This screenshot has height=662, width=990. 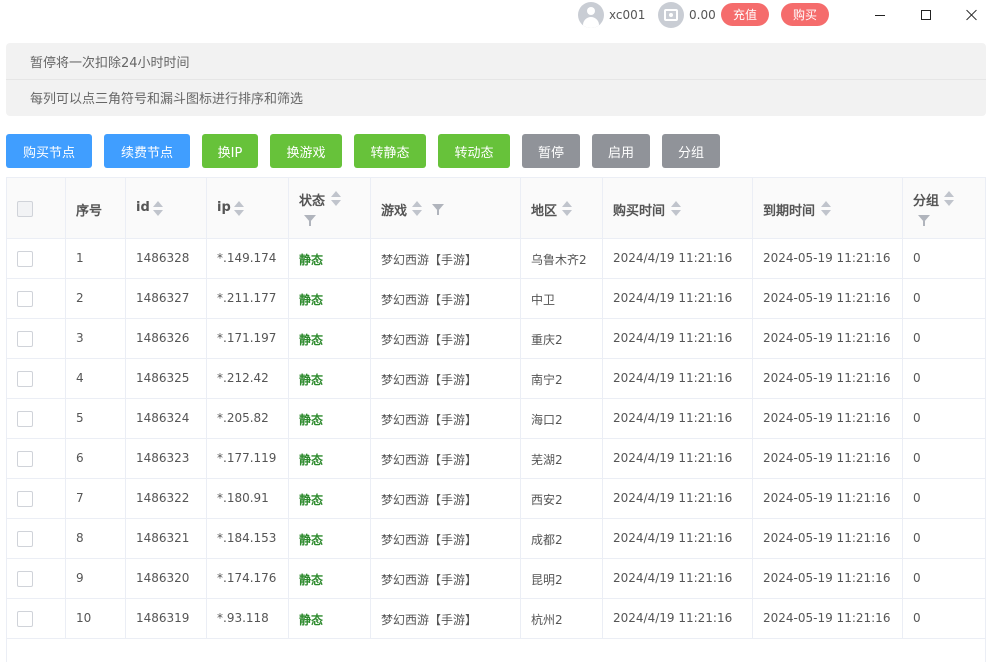 What do you see at coordinates (949, 200) in the screenshot?
I see `sort-group-icon` at bounding box center [949, 200].